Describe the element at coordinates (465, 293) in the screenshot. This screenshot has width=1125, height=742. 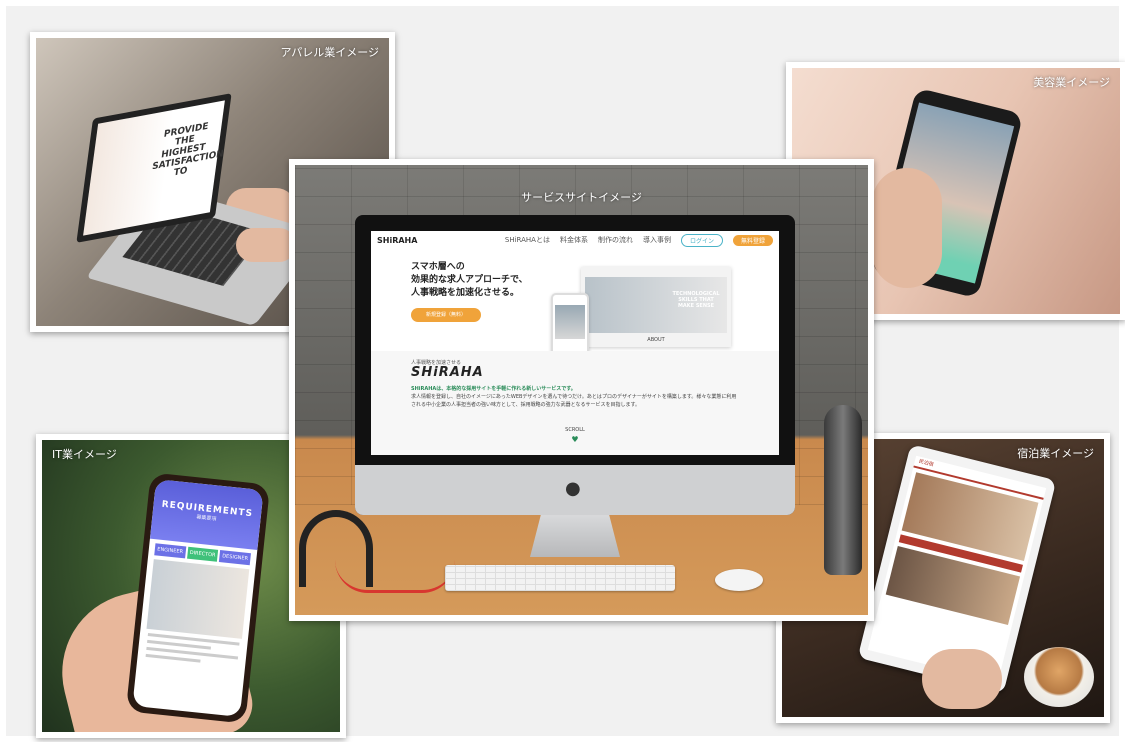
I see `hero-line: 人事戦略を加速化させる。` at that location.